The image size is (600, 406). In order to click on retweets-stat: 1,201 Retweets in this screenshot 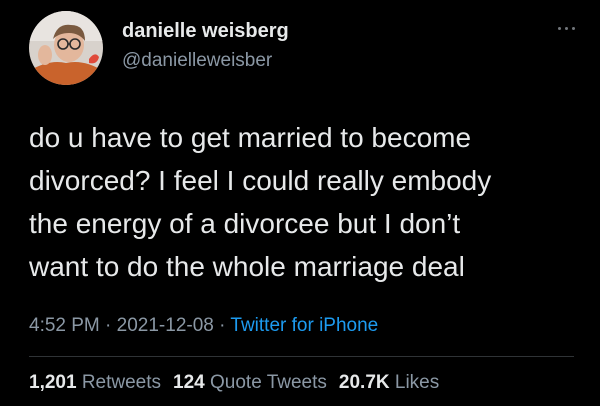, I will do `click(95, 382)`.